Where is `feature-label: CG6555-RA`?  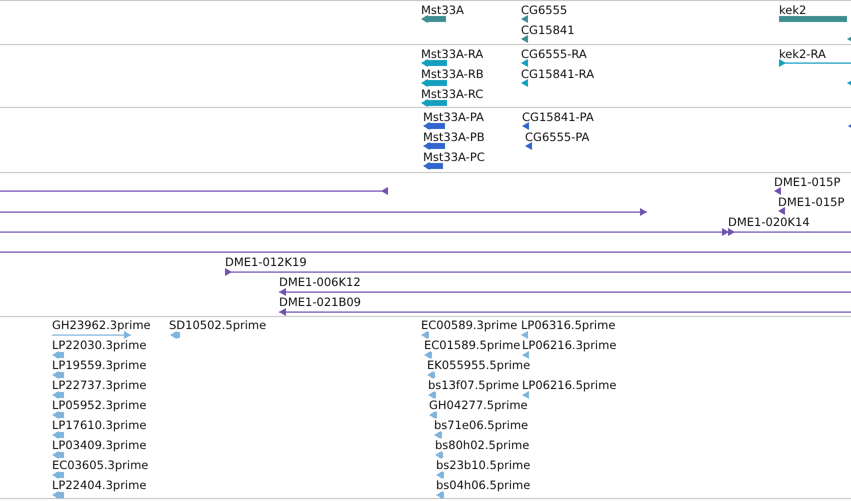
feature-label: CG6555-RA is located at coordinates (554, 54).